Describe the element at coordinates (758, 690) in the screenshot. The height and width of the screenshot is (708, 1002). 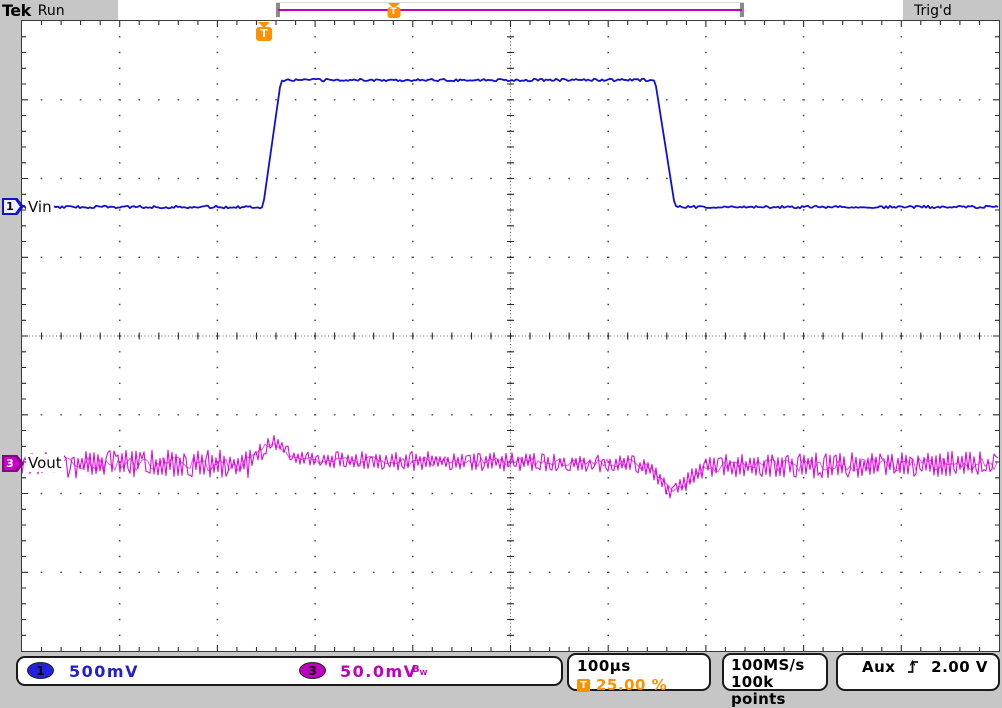
I see `record-length-readout: 100k points` at that location.